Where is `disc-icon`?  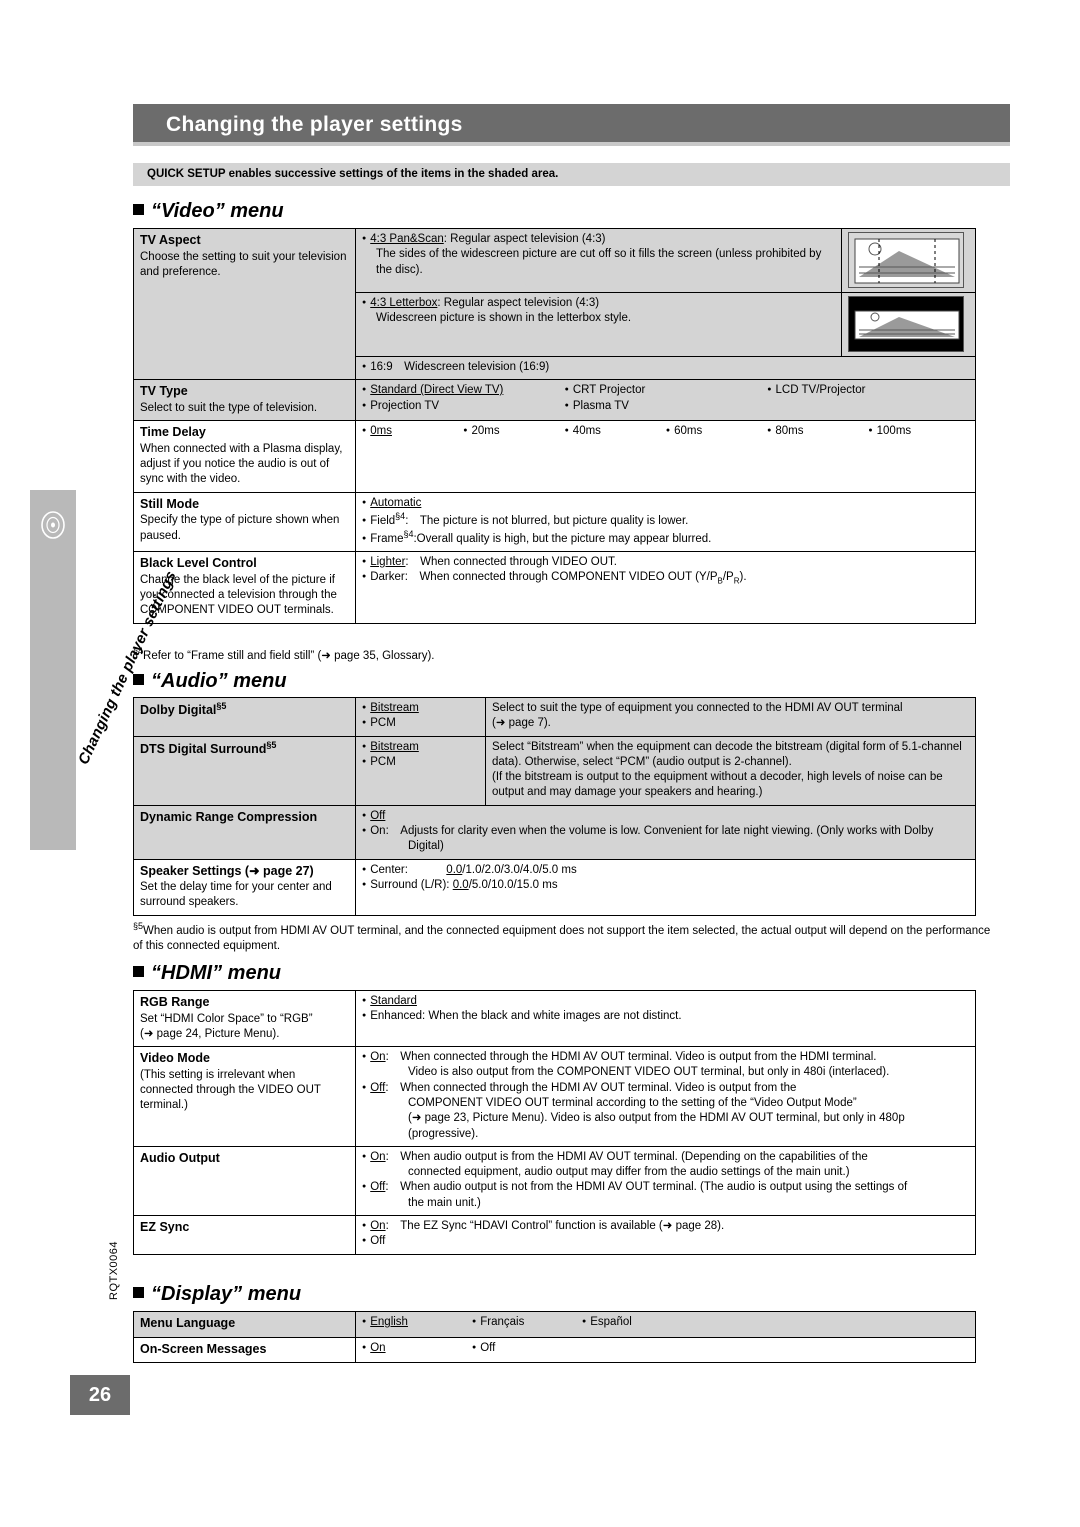 disc-icon is located at coordinates (53, 525).